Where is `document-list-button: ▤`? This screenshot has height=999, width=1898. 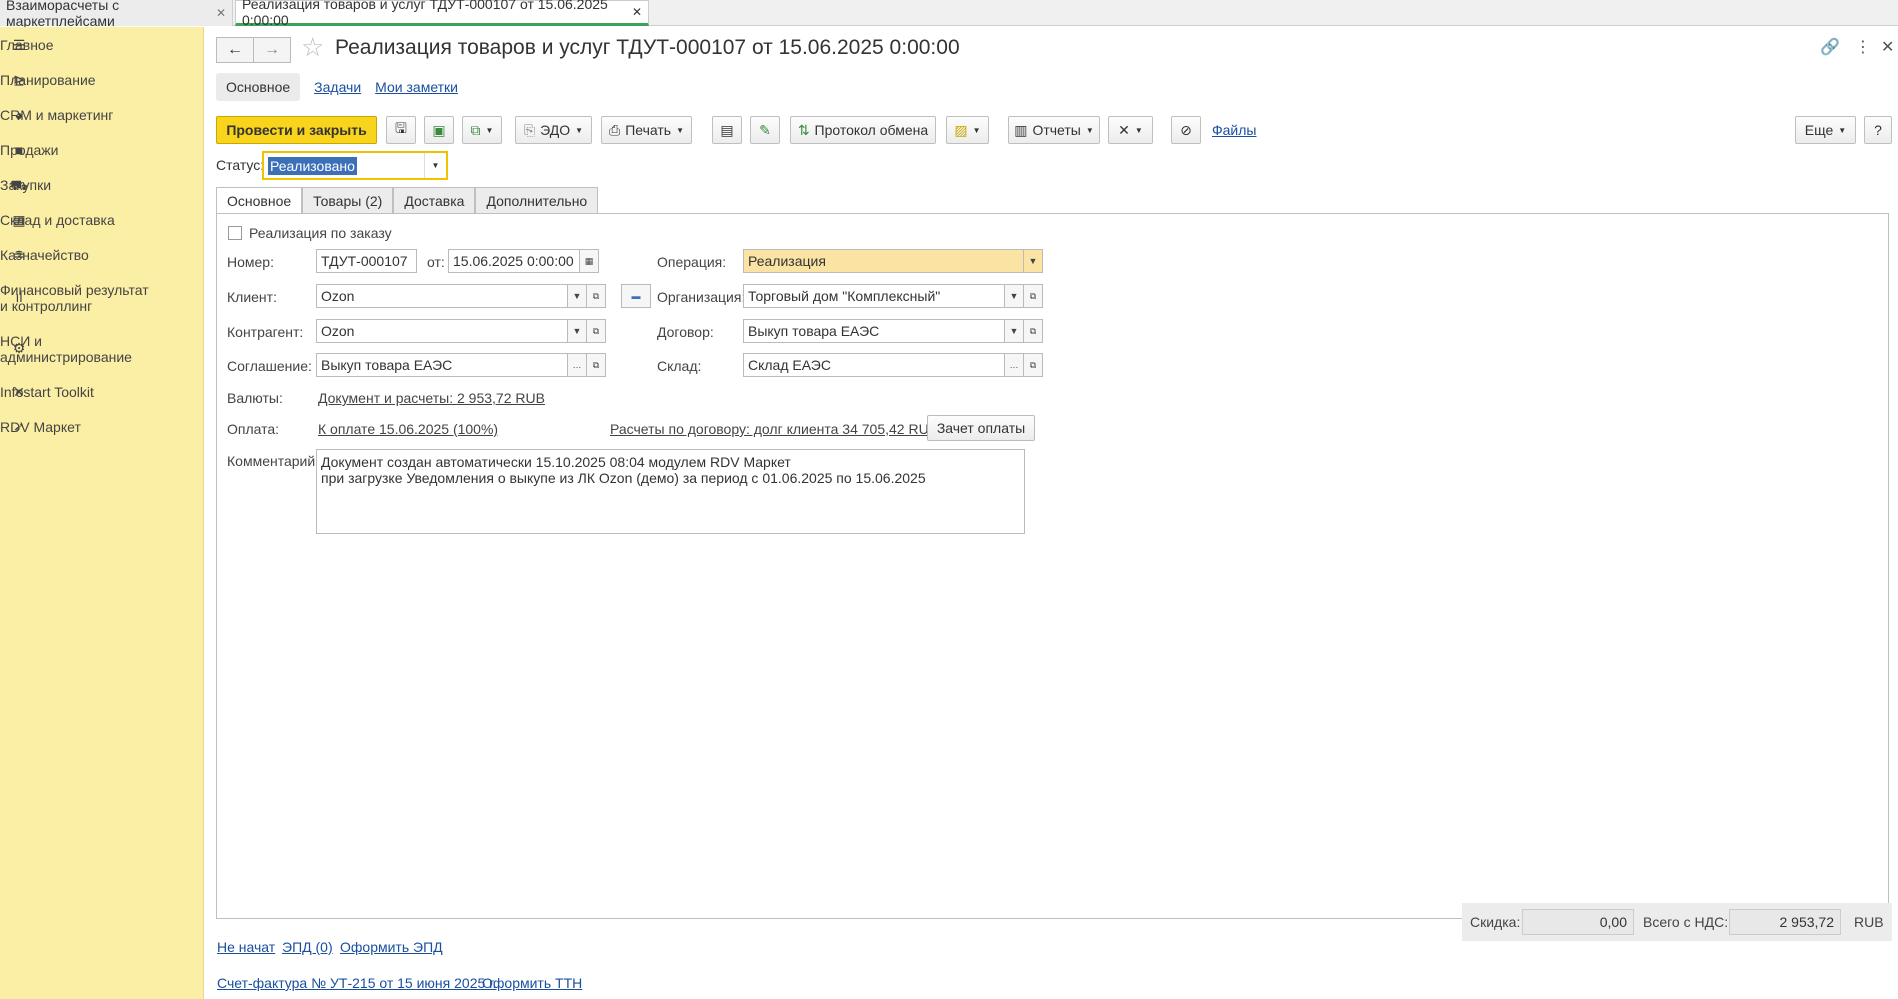
document-list-button: ▤ is located at coordinates (727, 130).